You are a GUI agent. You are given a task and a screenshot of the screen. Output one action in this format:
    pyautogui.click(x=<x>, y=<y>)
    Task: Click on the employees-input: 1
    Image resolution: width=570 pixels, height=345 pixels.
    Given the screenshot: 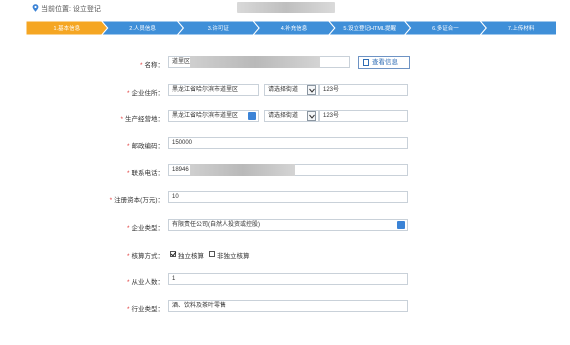 What is the action you would take?
    pyautogui.click(x=288, y=279)
    